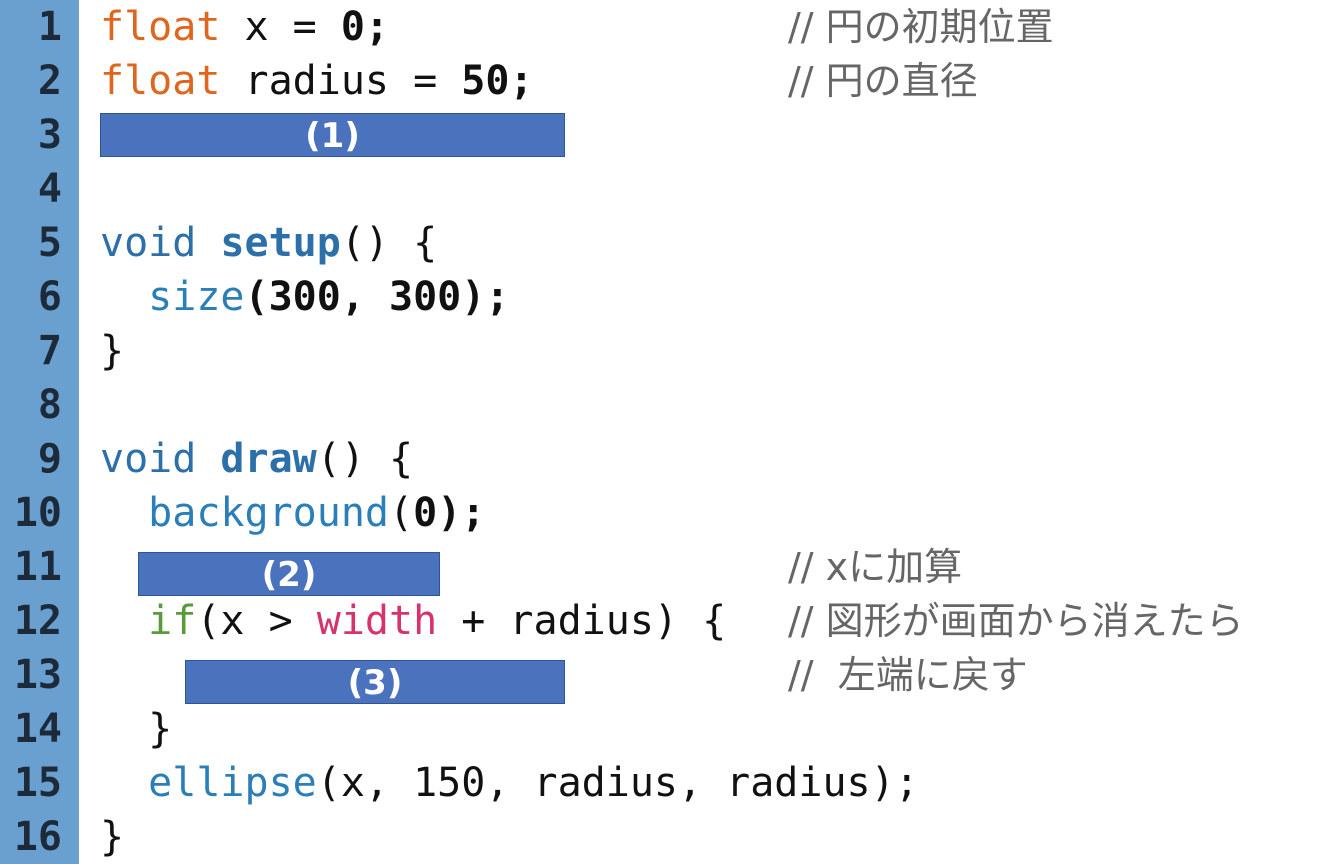  I want to click on line-number: 9, so click(49, 459).